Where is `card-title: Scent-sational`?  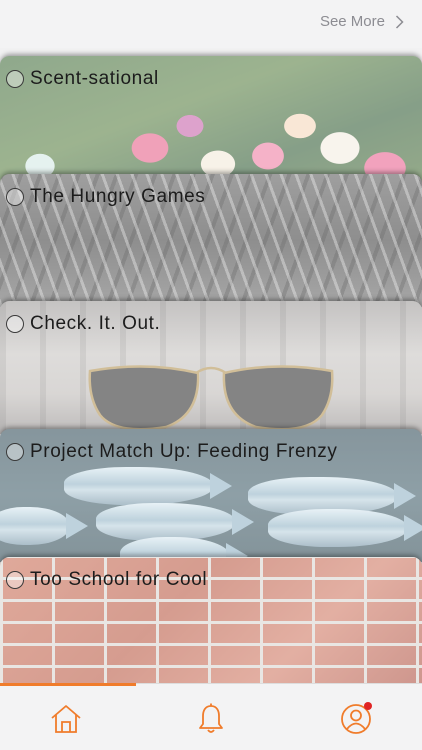
card-title: Scent-sational is located at coordinates (94, 78).